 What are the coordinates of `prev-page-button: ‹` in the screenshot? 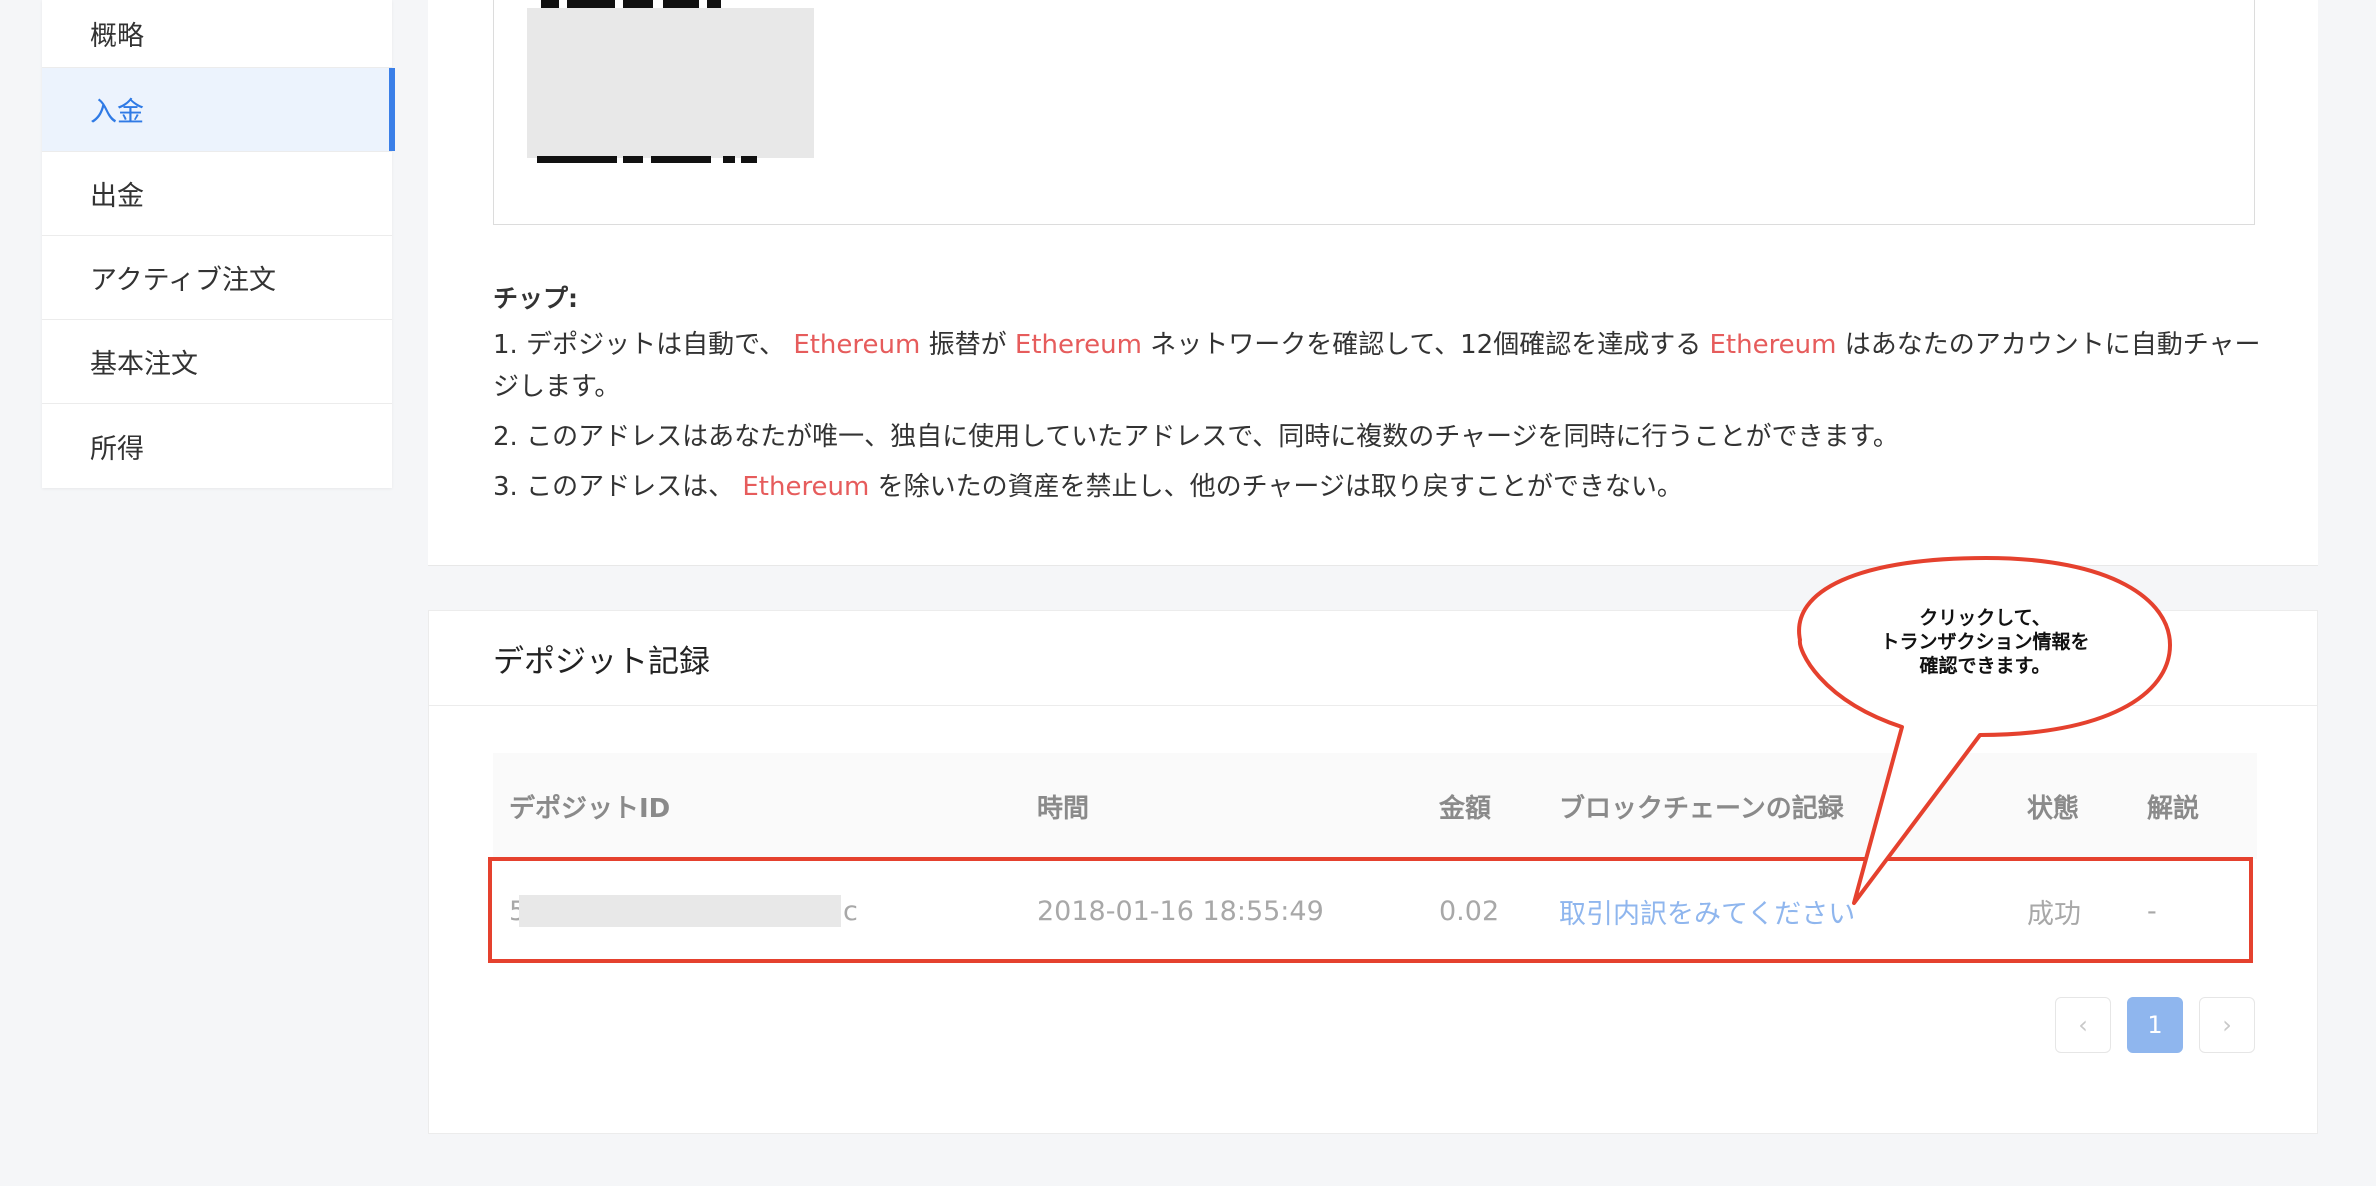 It's located at (2083, 1025).